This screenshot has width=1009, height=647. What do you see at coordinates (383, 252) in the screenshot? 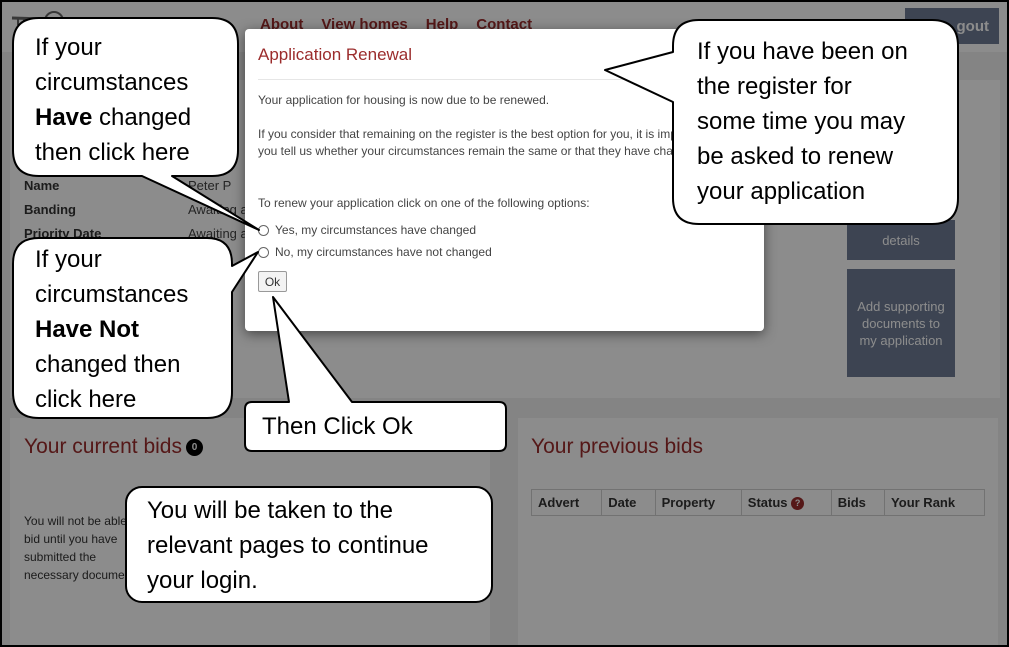
I see `option-not-changed-label: No, my circumstances have not changed` at bounding box center [383, 252].